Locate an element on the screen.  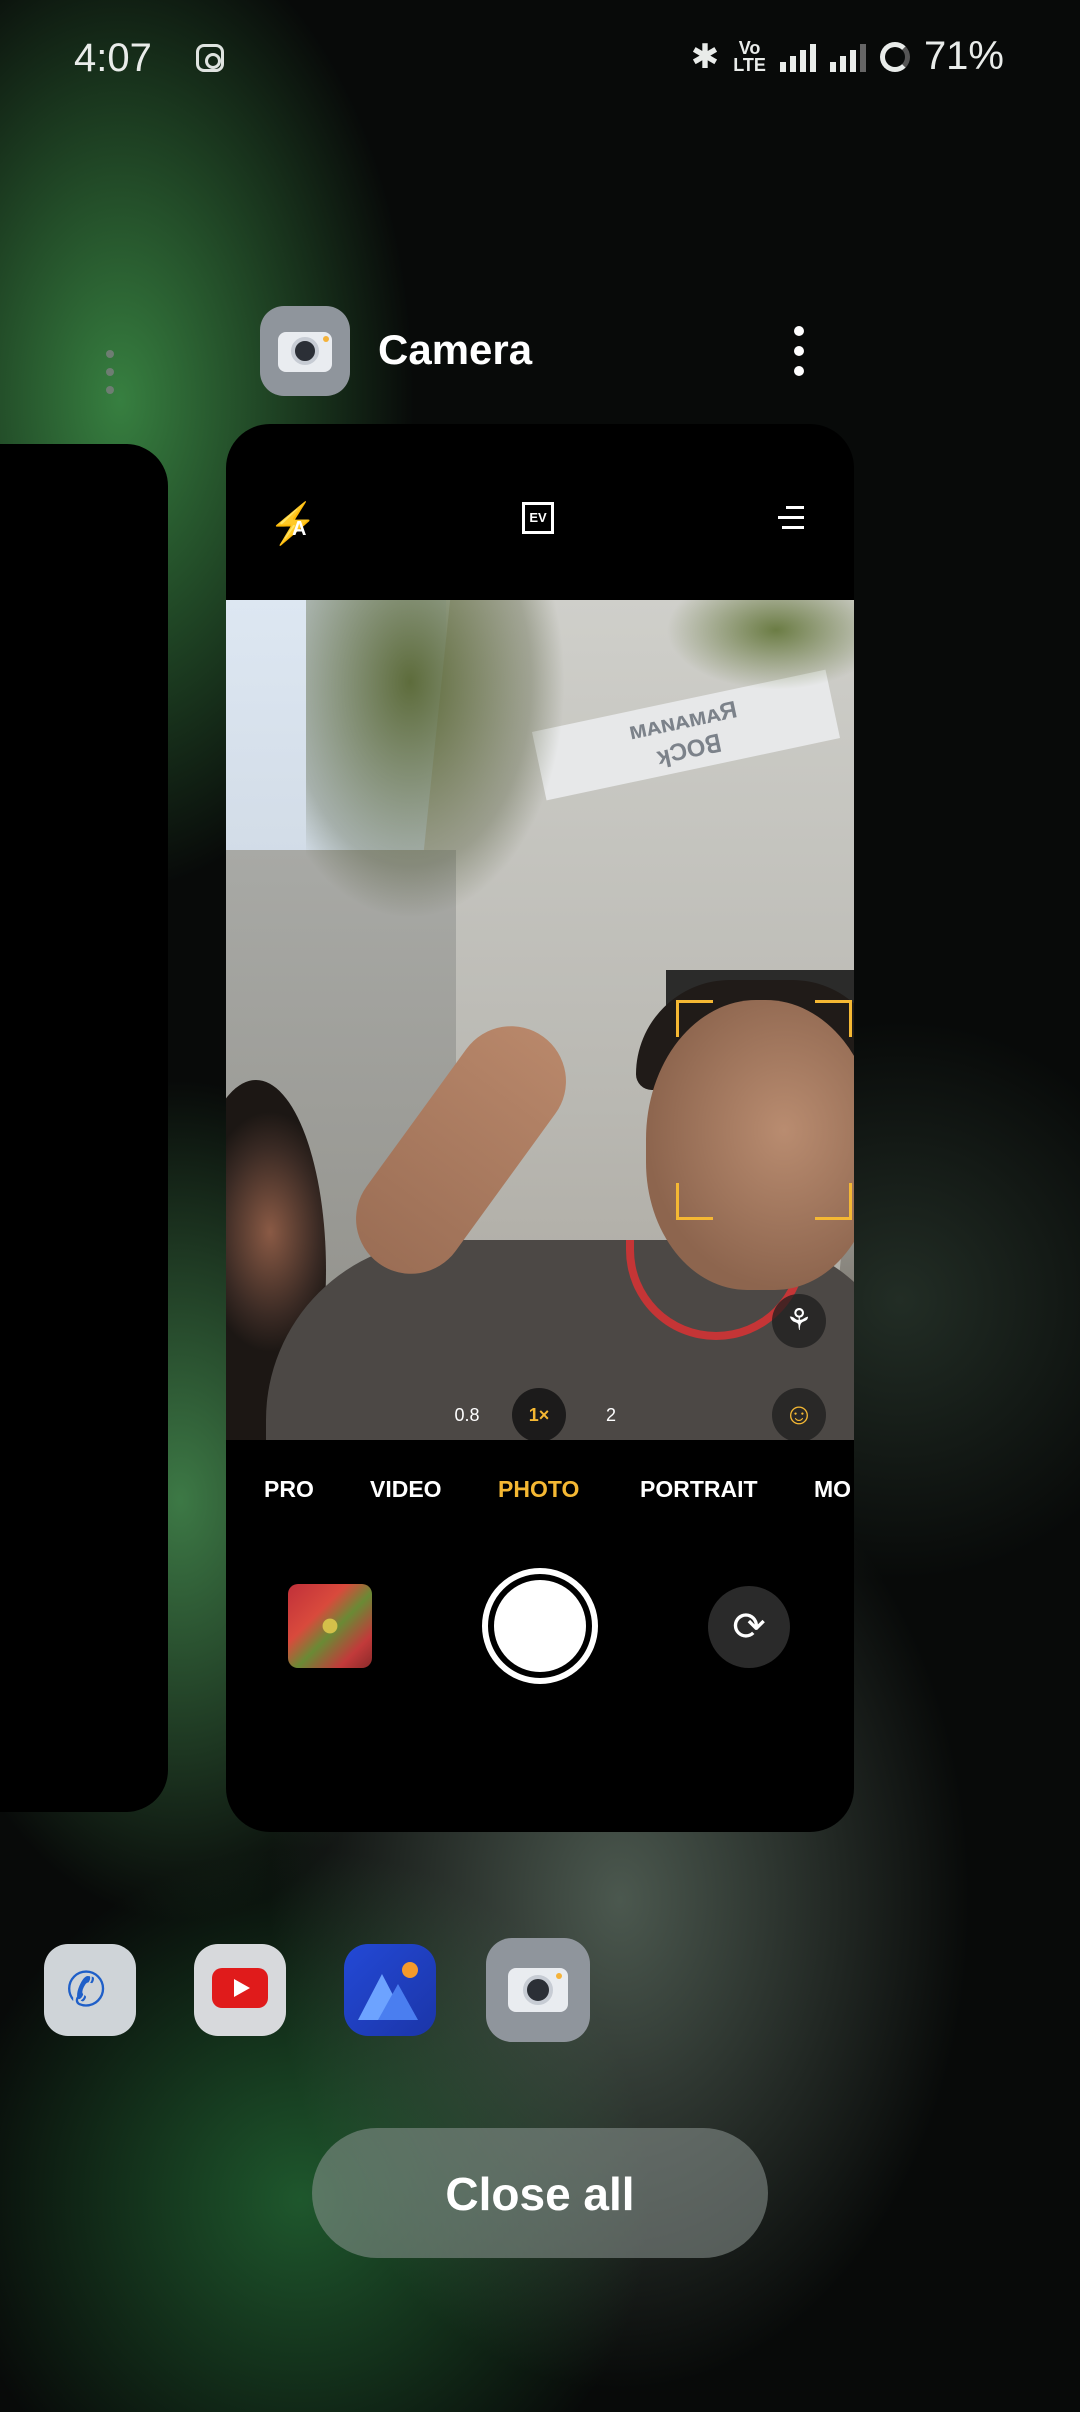
battery-icon is located at coordinates (894, 56).